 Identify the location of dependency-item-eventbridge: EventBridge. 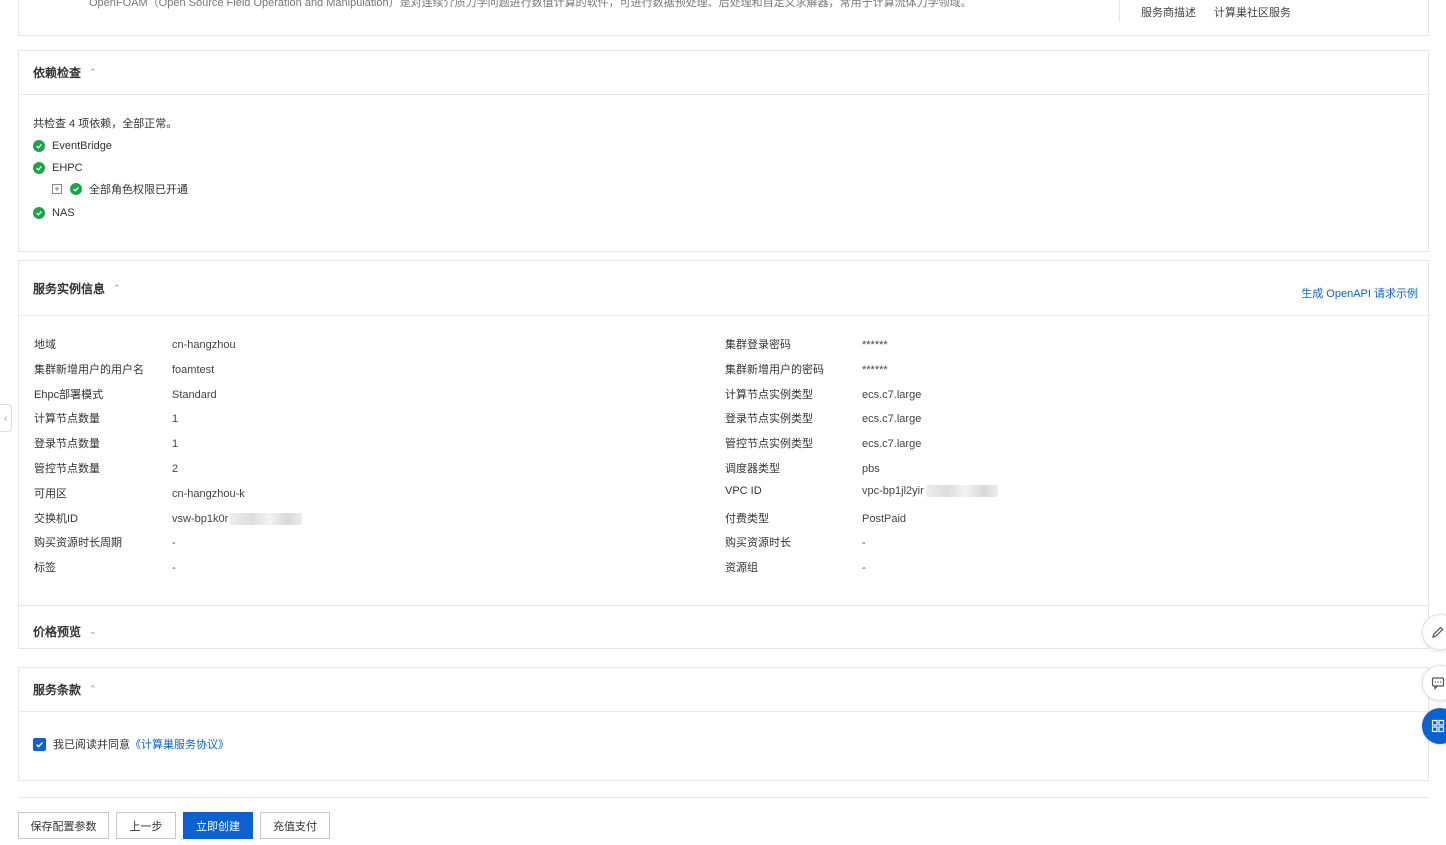
(72, 146).